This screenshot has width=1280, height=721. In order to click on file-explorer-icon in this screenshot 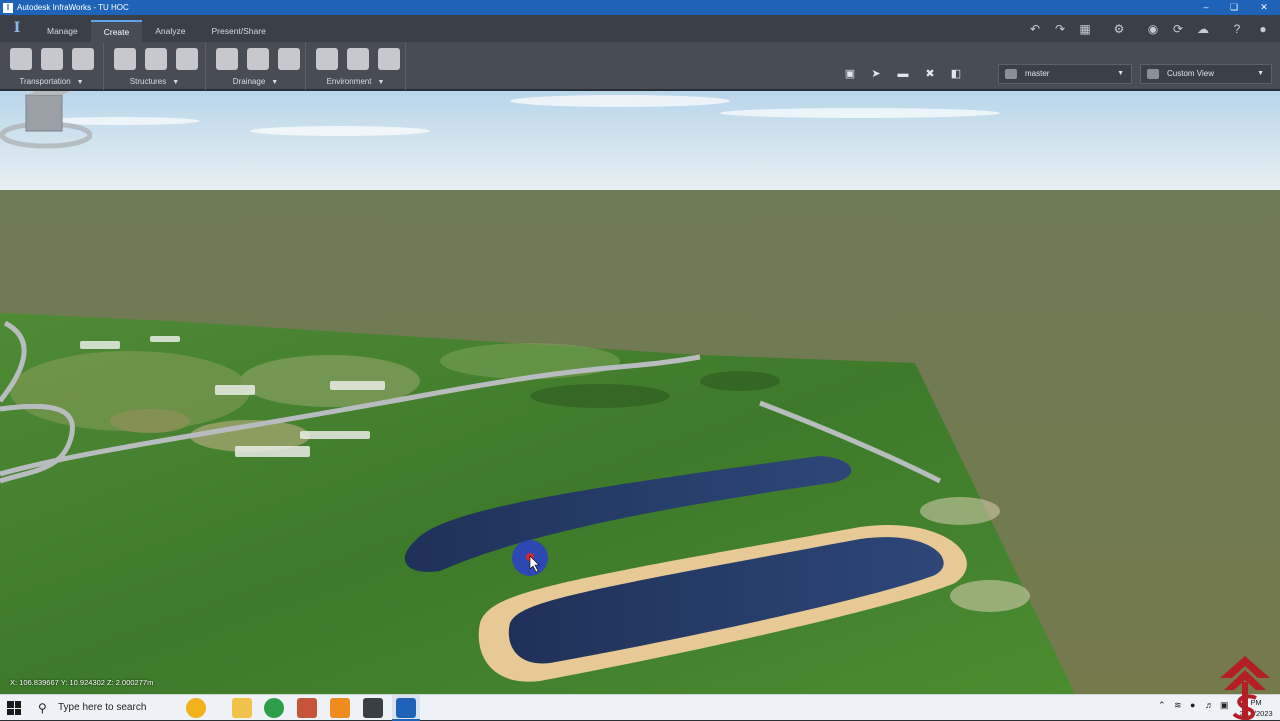, I will do `click(242, 708)`.